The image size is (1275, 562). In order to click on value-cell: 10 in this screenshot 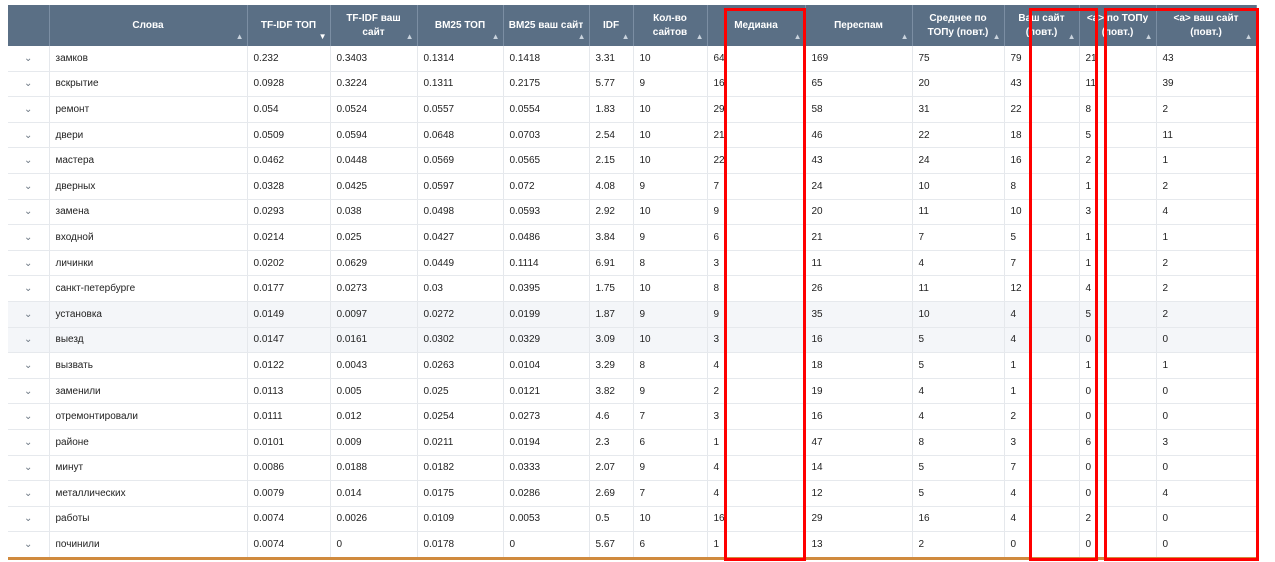, I will do `click(1042, 212)`.